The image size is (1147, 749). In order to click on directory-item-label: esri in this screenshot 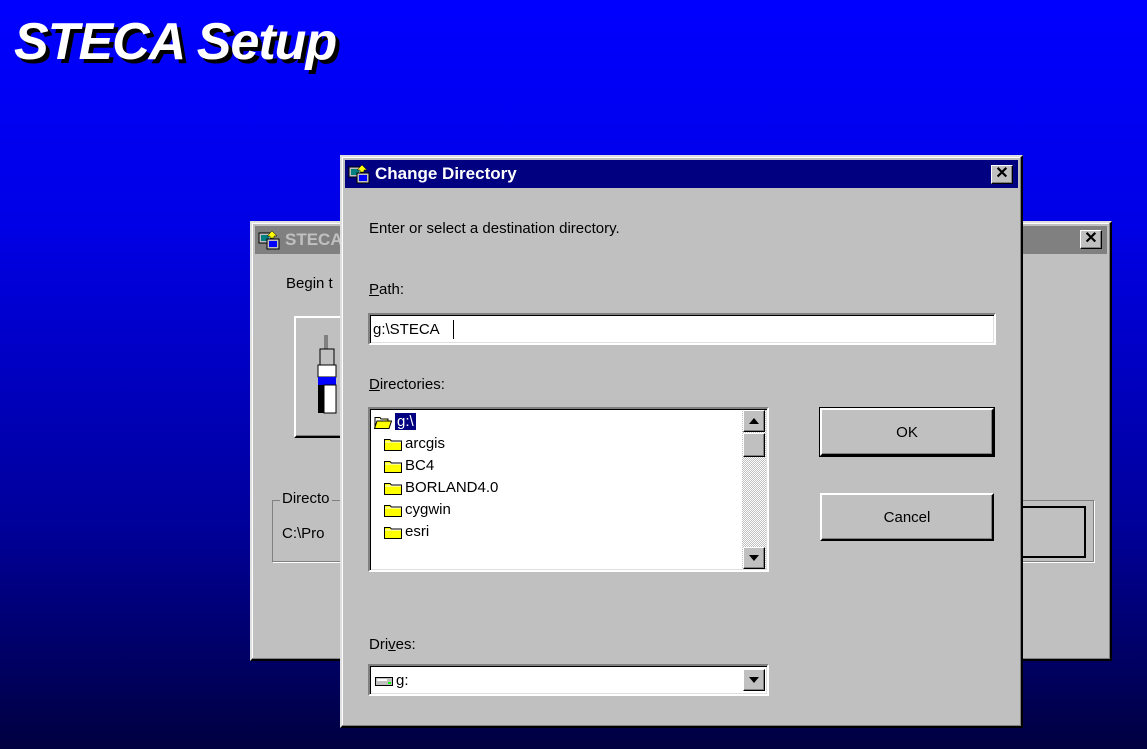, I will do `click(417, 531)`.